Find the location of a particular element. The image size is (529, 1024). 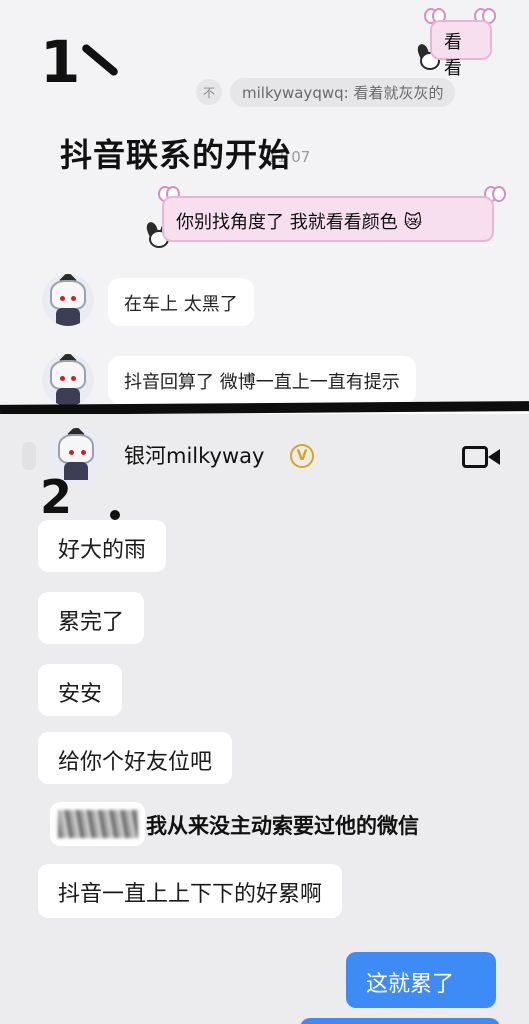

censor-scribble is located at coordinates (98, 824).